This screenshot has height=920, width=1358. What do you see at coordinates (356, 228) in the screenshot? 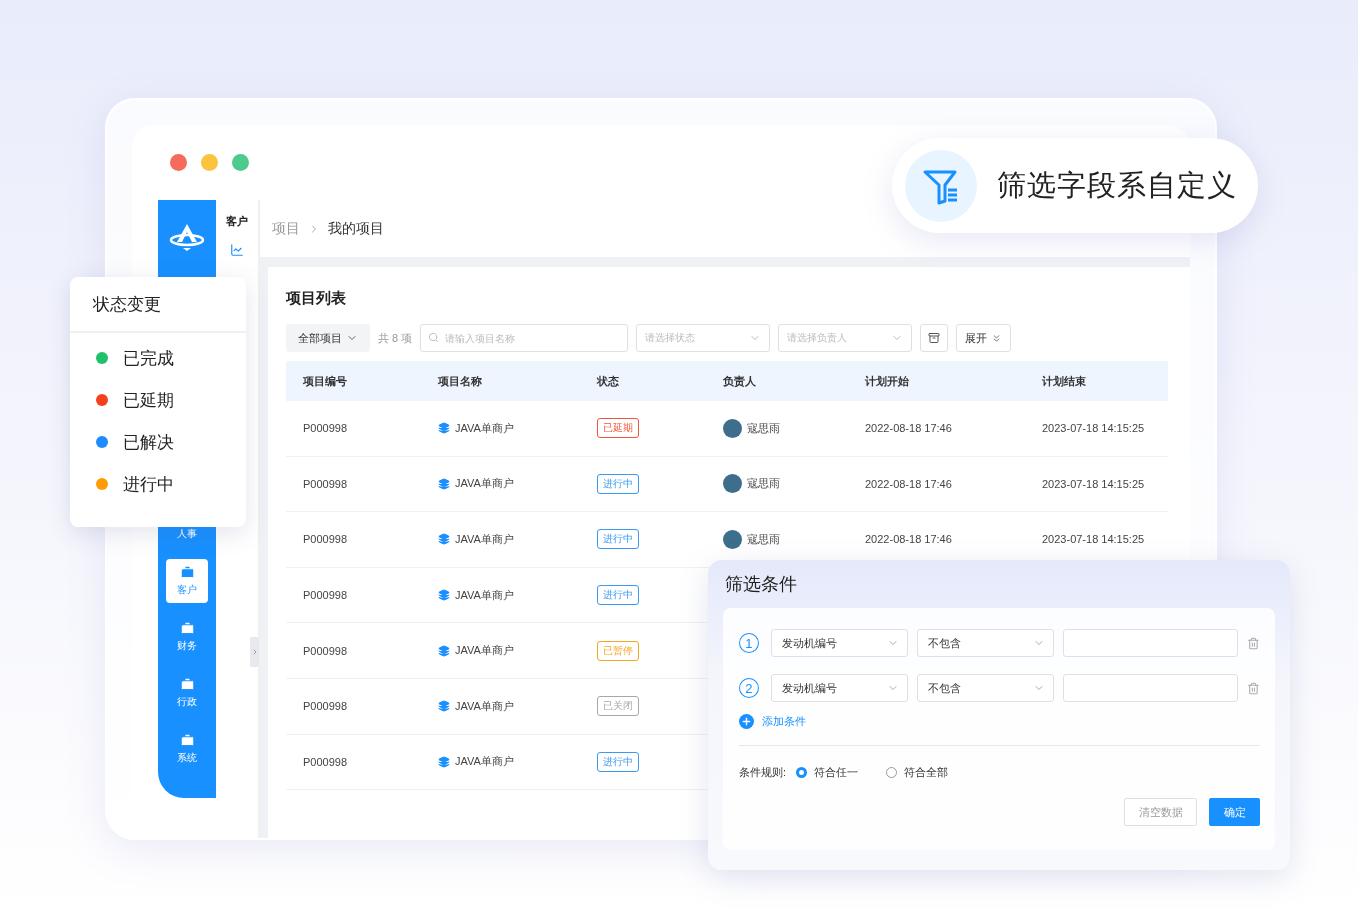
I see `breadcrumb-link: 我的项目` at bounding box center [356, 228].